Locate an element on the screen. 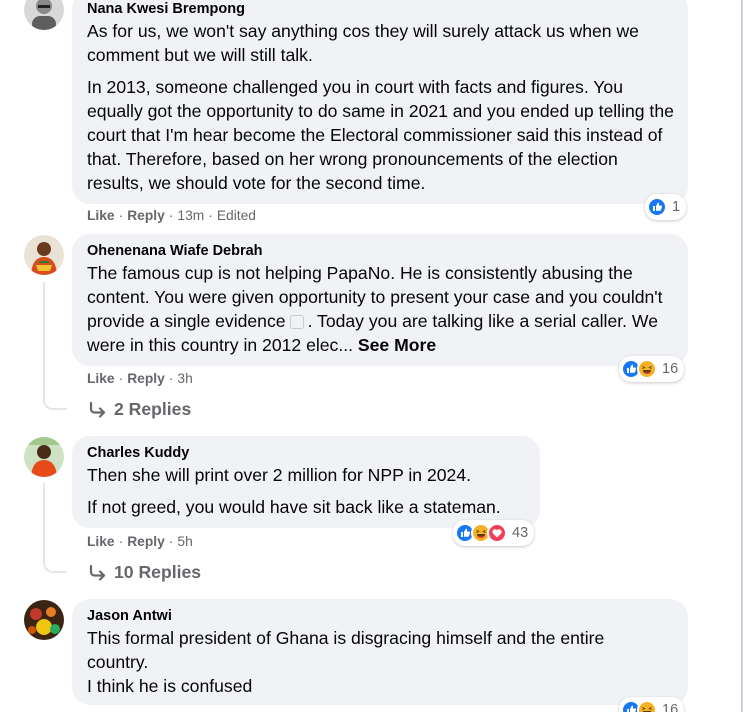  view-replies-button: 10 Replies is located at coordinates (144, 572).